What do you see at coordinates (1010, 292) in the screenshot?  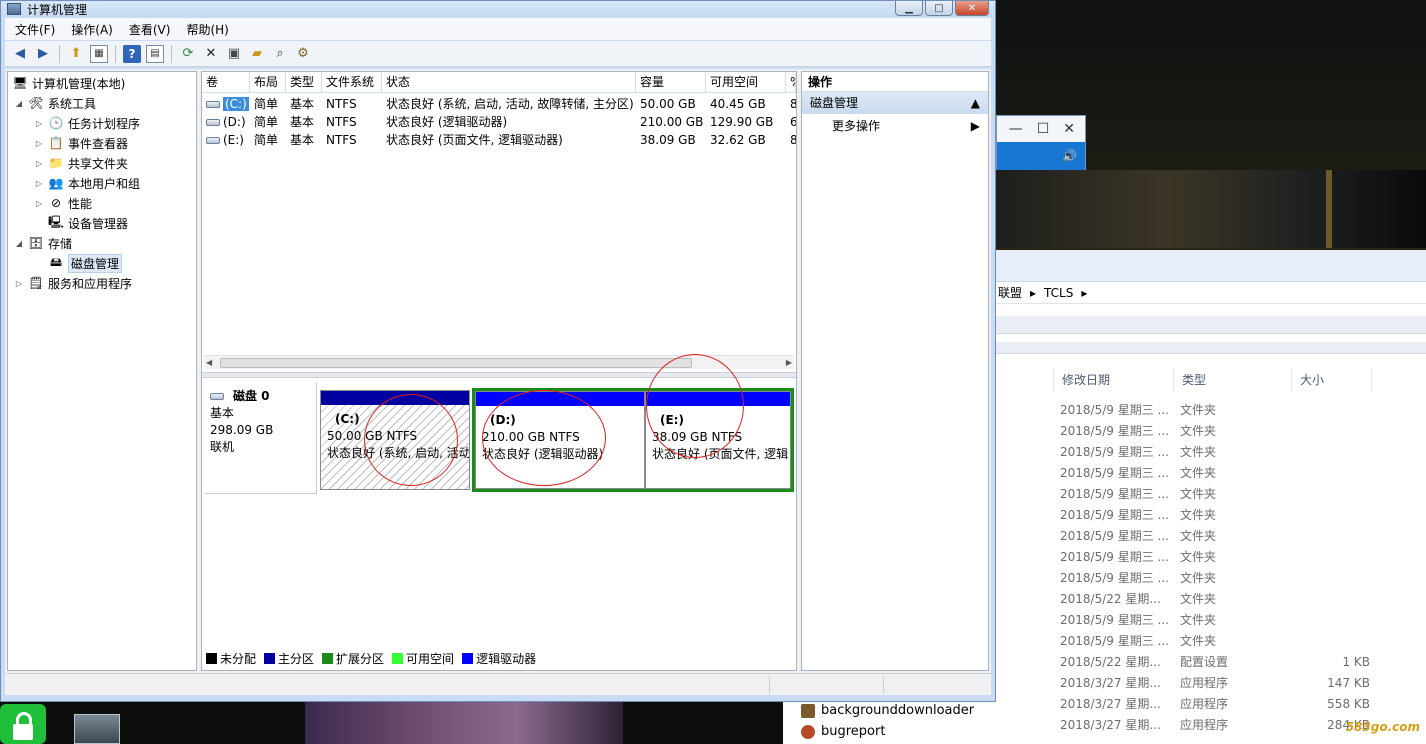 I see `breadcrumb-item: 联盟` at bounding box center [1010, 292].